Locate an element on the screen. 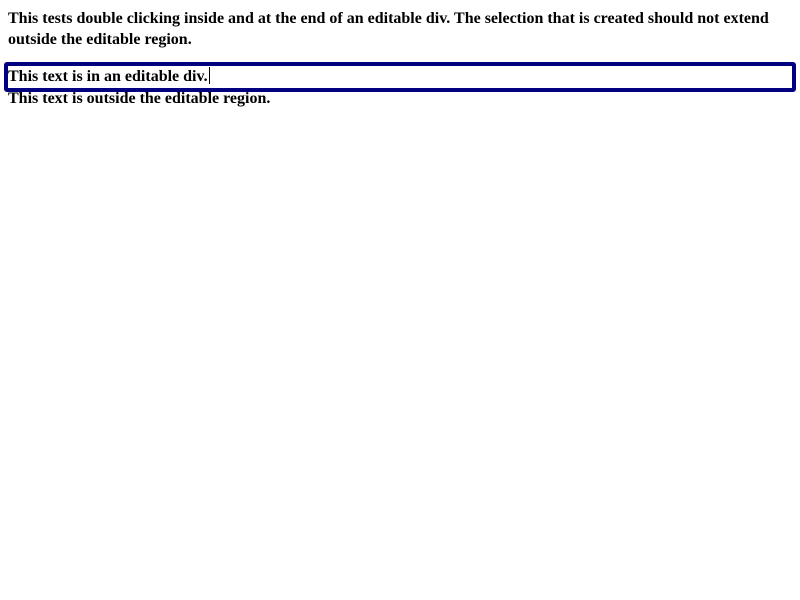  editable-text: This text is in an editable div. is located at coordinates (108, 76).